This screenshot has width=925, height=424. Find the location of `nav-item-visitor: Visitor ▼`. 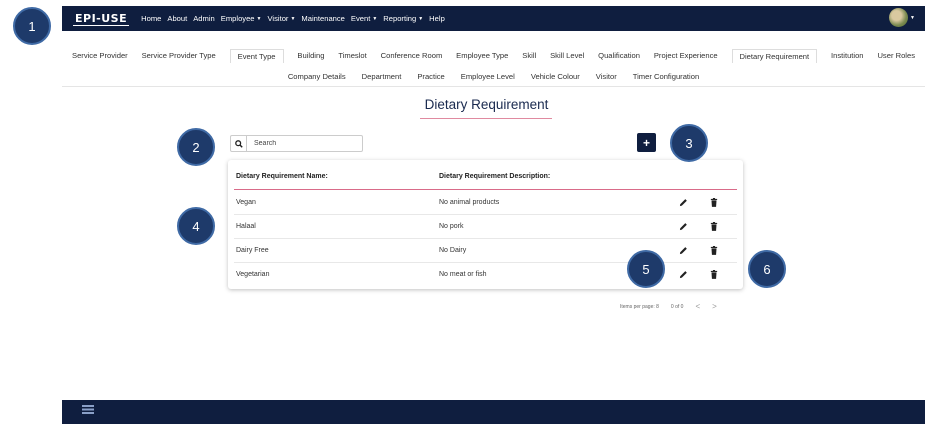

nav-item-visitor: Visitor ▼ is located at coordinates (282, 18).